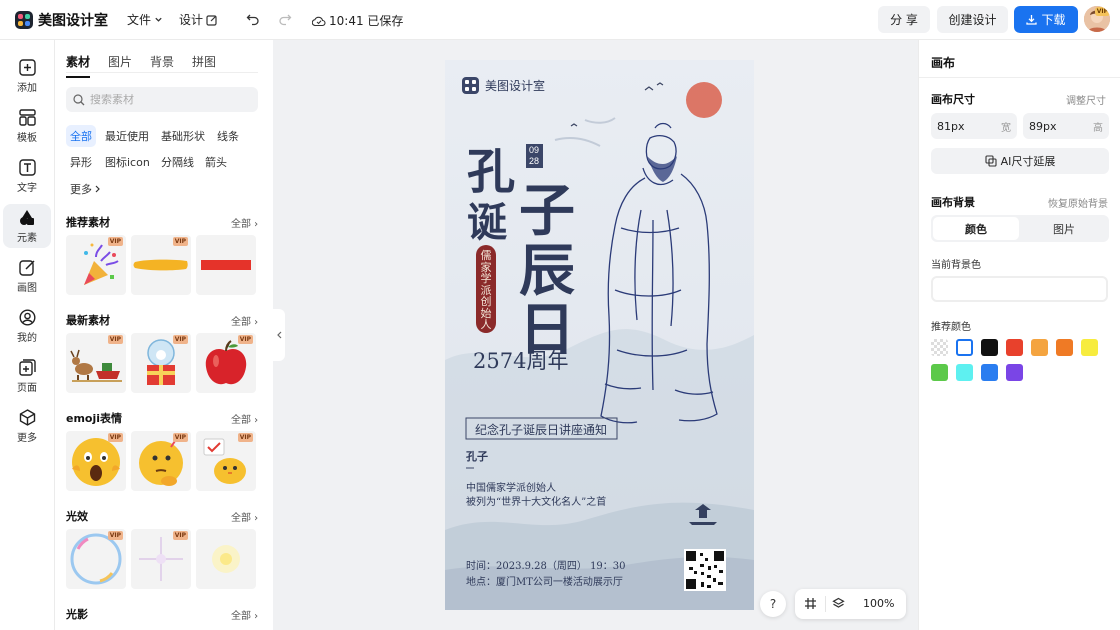 The height and width of the screenshot is (630, 1120). Describe the element at coordinates (285, 19) in the screenshot. I see `redo-icon` at that location.